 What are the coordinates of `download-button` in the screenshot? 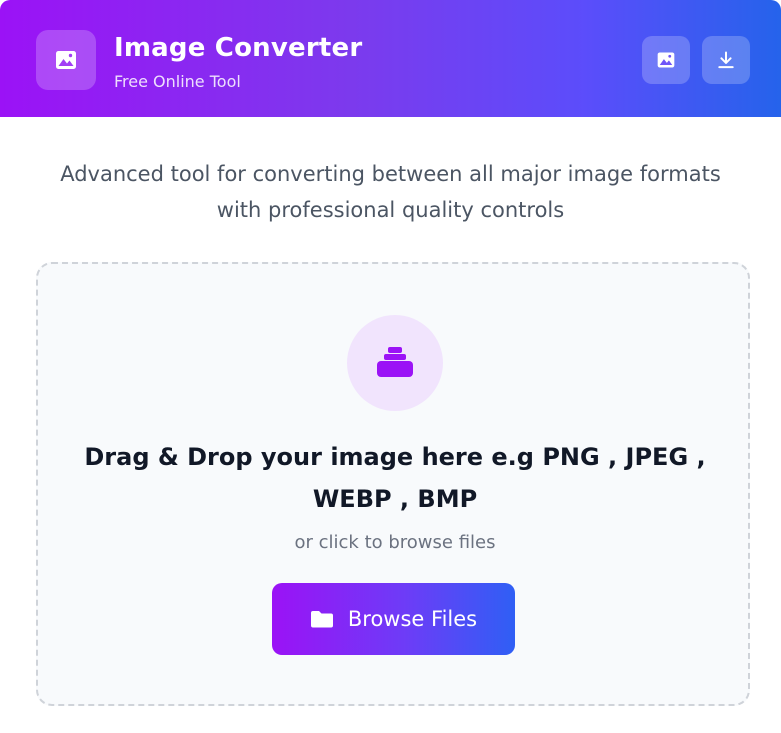 It's located at (726, 60).